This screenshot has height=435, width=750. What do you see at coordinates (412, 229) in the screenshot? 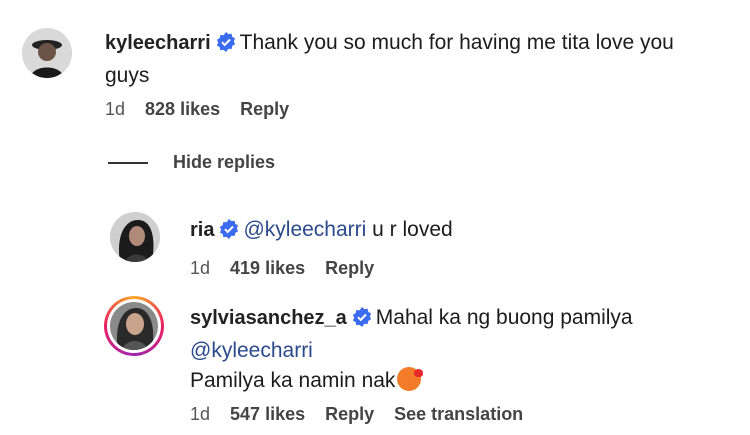
I see `reply-text: u r loved` at bounding box center [412, 229].